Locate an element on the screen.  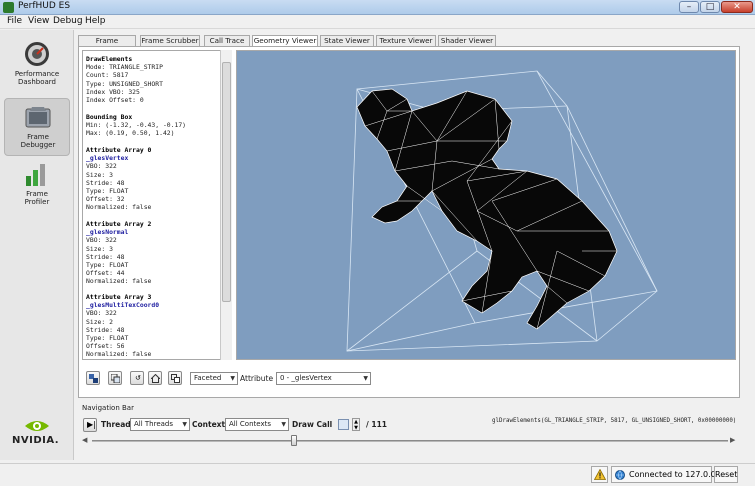
title-bar: PerfHUD ES – □ ✕ is located at coordinates (377, 7).